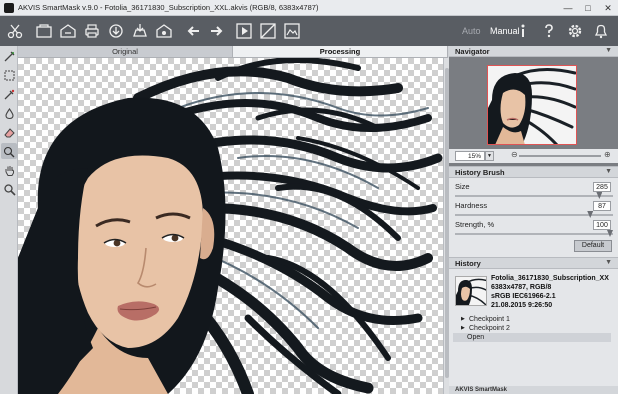 The width and height of the screenshot is (618, 394). I want to click on tab-processing: Processing, so click(340, 51).